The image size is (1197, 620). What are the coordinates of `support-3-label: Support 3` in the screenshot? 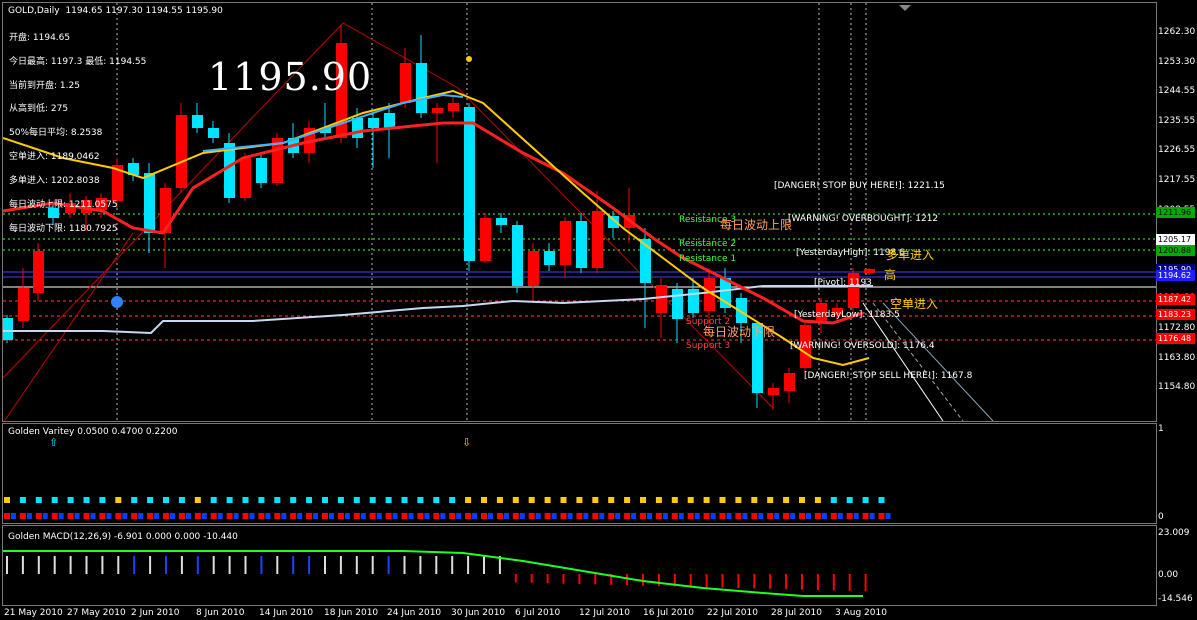 It's located at (708, 346).